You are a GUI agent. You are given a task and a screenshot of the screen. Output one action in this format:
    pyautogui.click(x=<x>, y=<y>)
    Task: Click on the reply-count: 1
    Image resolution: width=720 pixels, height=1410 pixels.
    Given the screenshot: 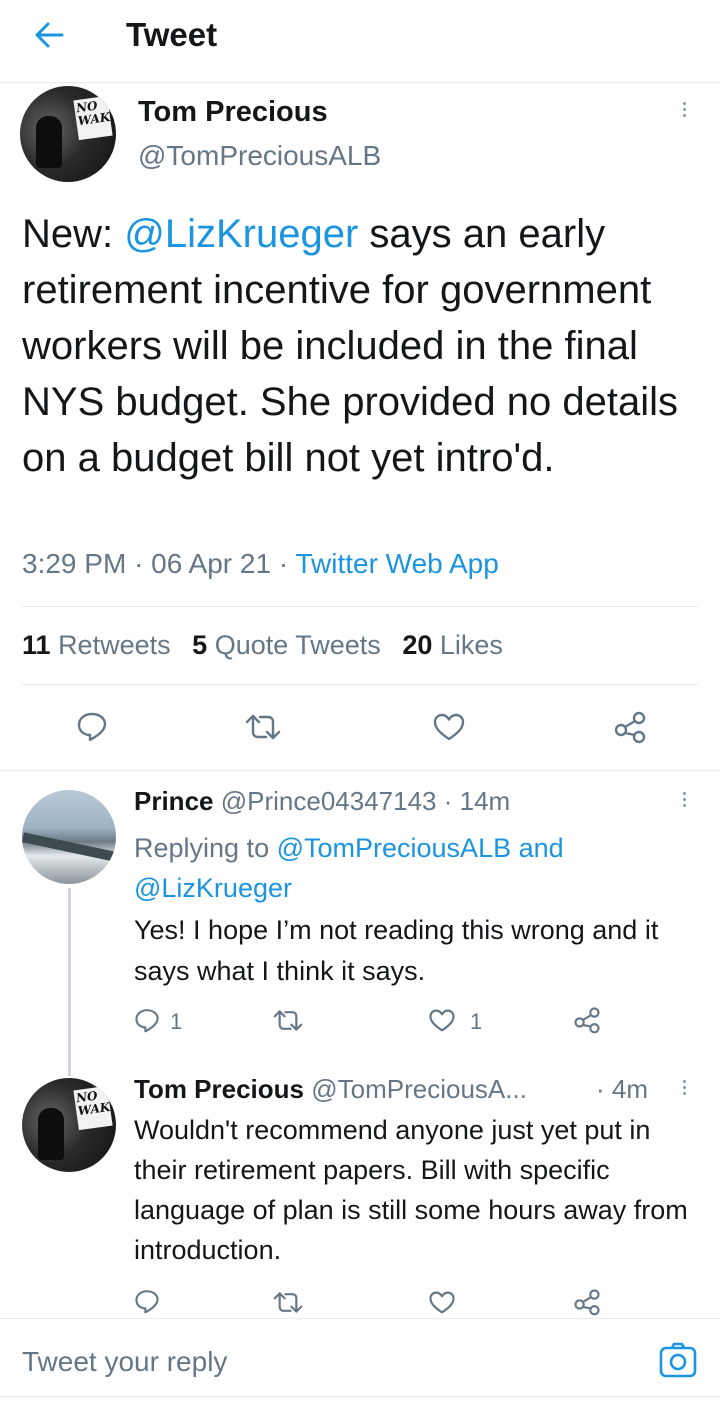 What is the action you would take?
    pyautogui.click(x=176, y=1021)
    